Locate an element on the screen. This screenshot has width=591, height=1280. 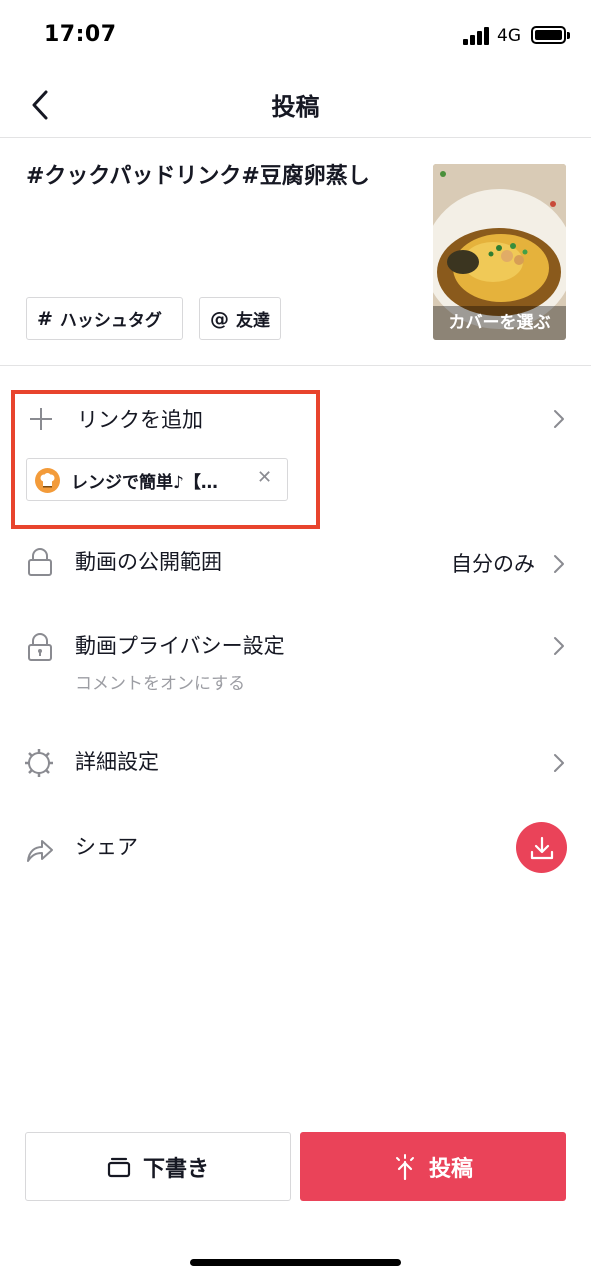
visibility-value: 自分のみ is located at coordinates (493, 564).